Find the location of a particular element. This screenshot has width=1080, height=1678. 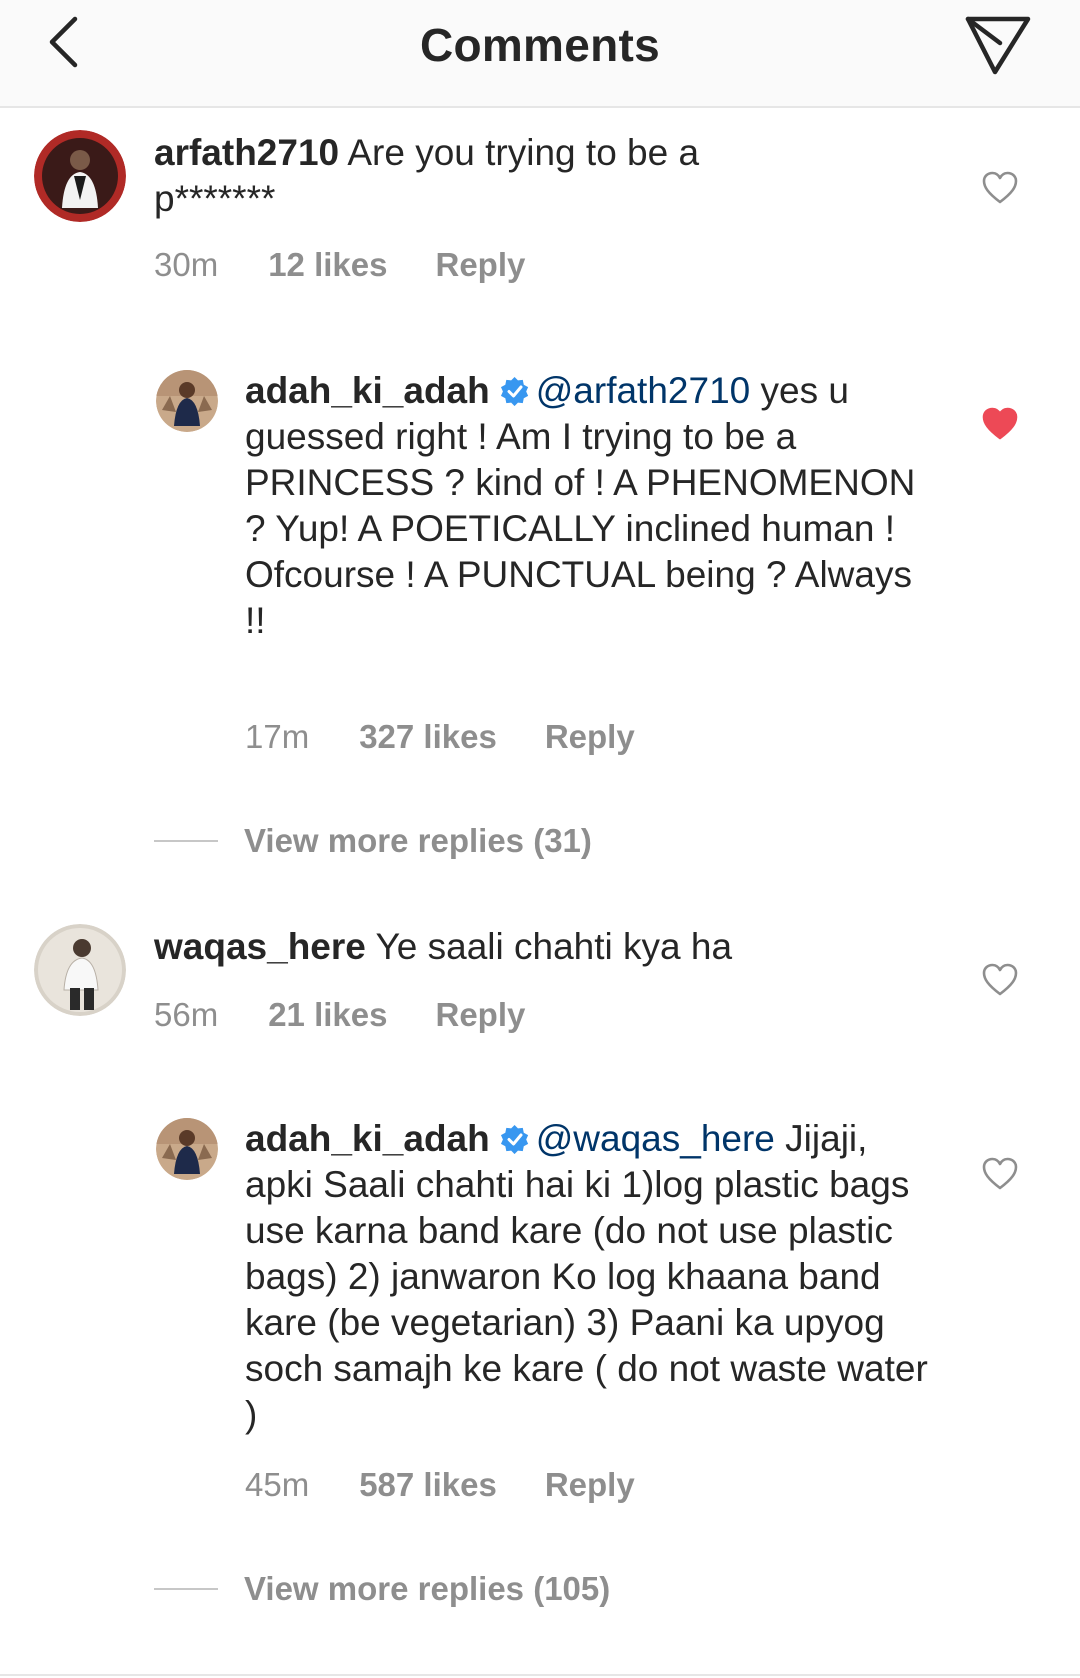

header-bar: Comments is located at coordinates (540, 54).